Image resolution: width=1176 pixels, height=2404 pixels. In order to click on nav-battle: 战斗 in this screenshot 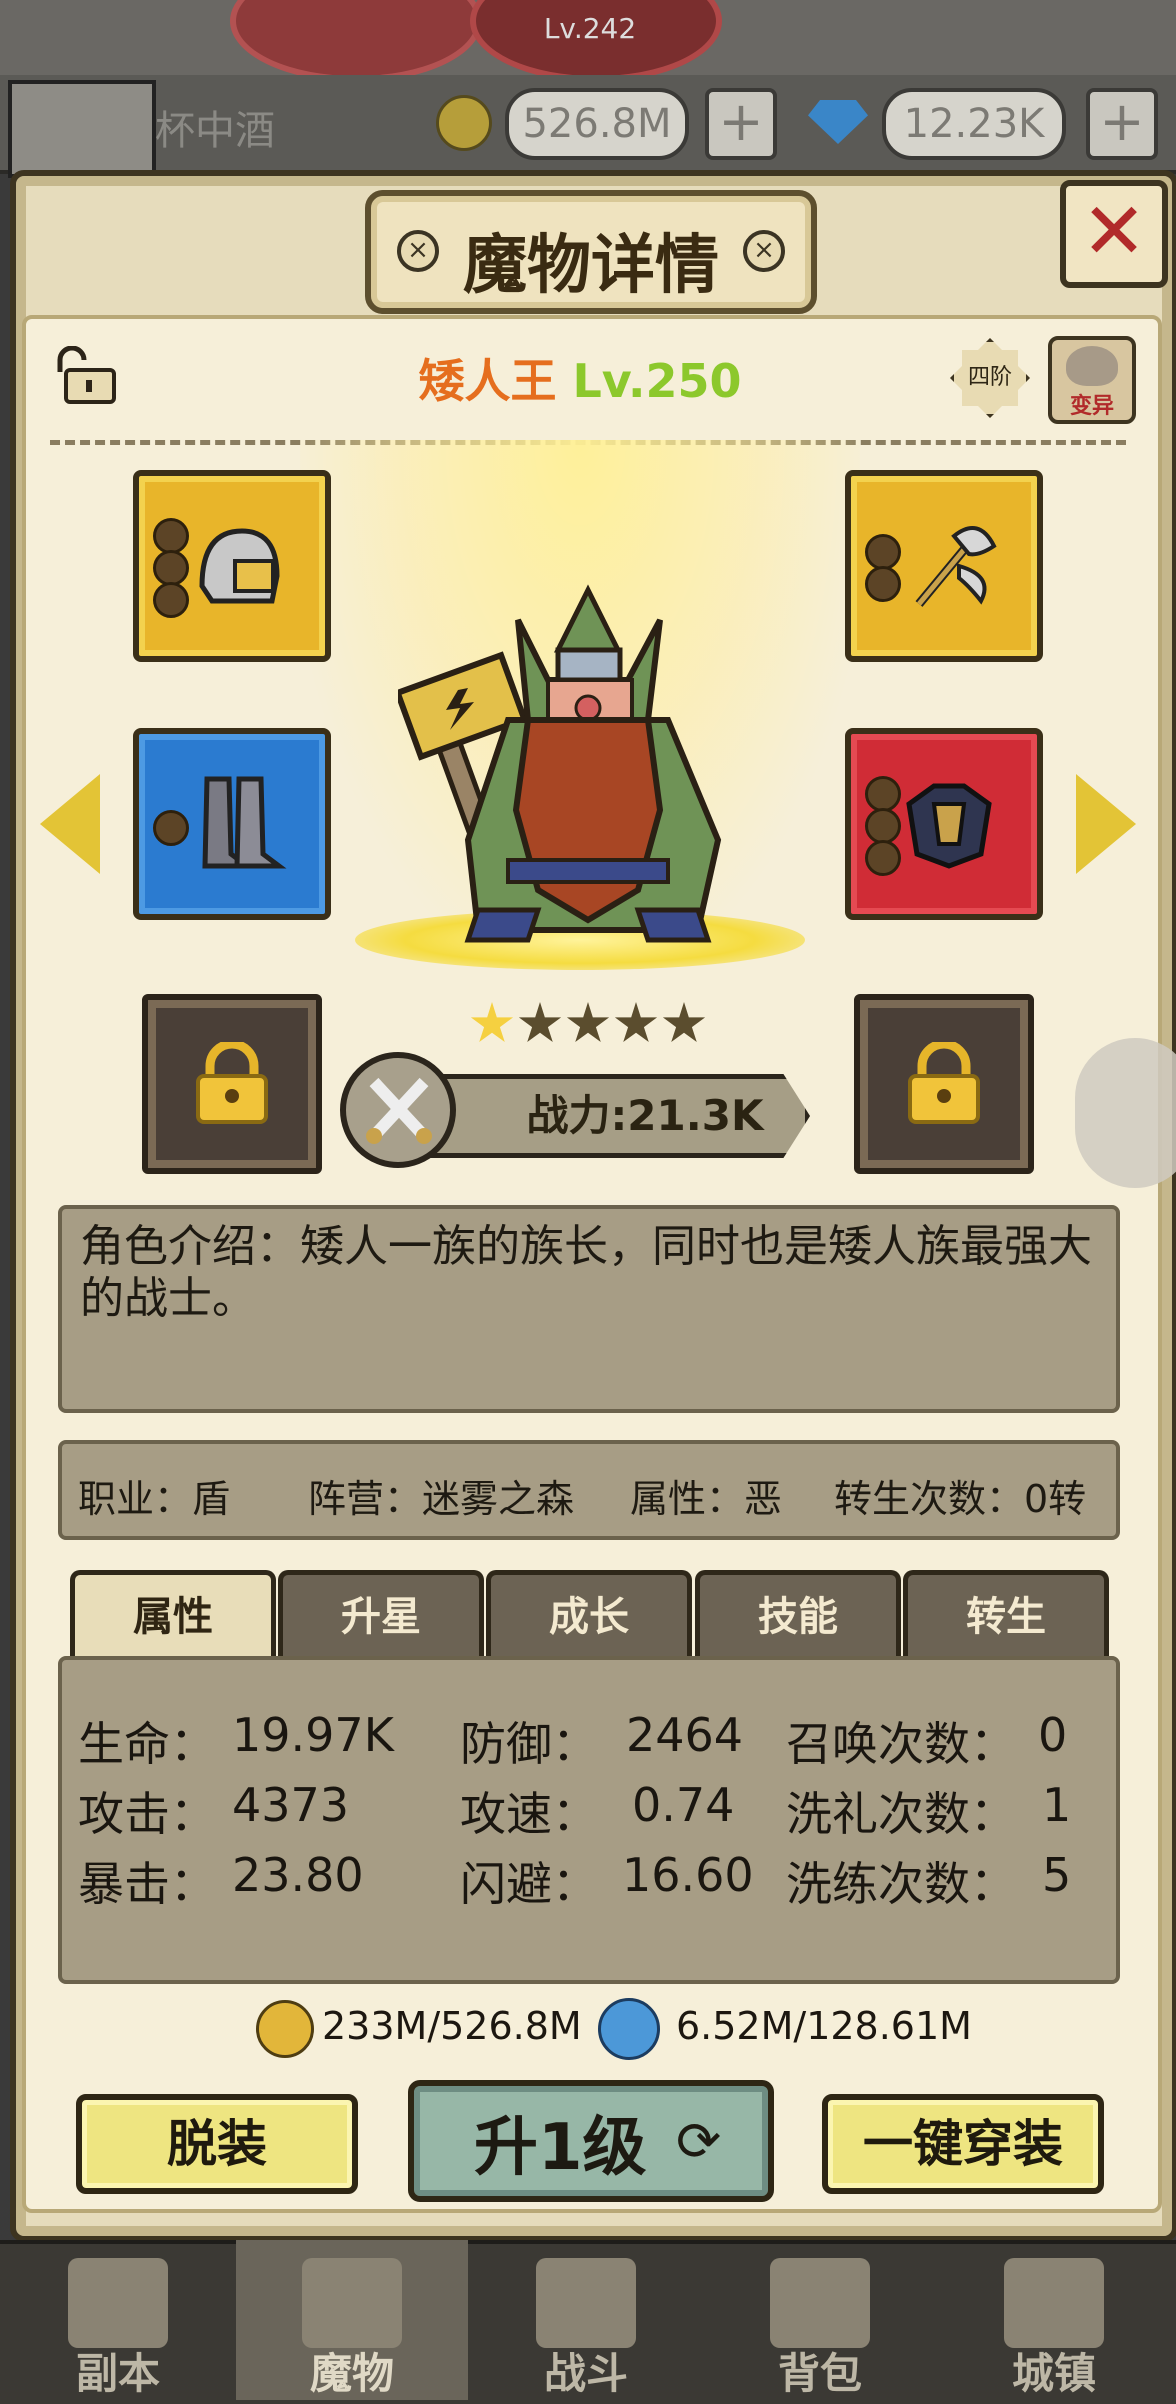, I will do `click(586, 2320)`.